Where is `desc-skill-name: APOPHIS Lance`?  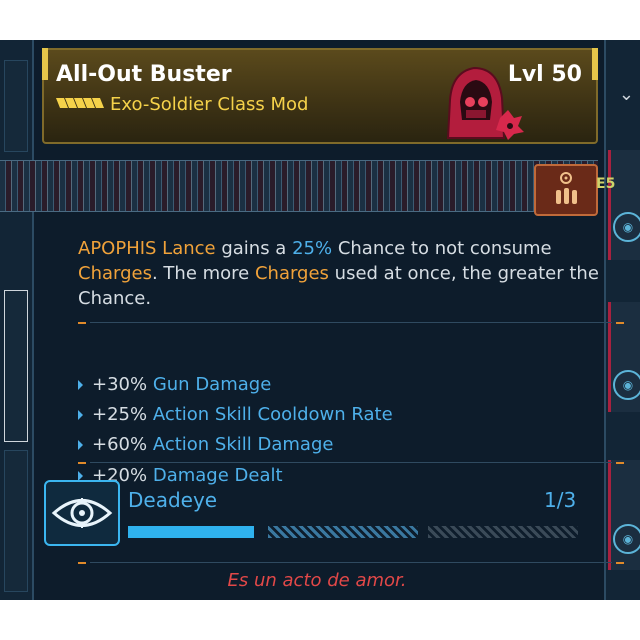 desc-skill-name: APOPHIS Lance is located at coordinates (147, 248).